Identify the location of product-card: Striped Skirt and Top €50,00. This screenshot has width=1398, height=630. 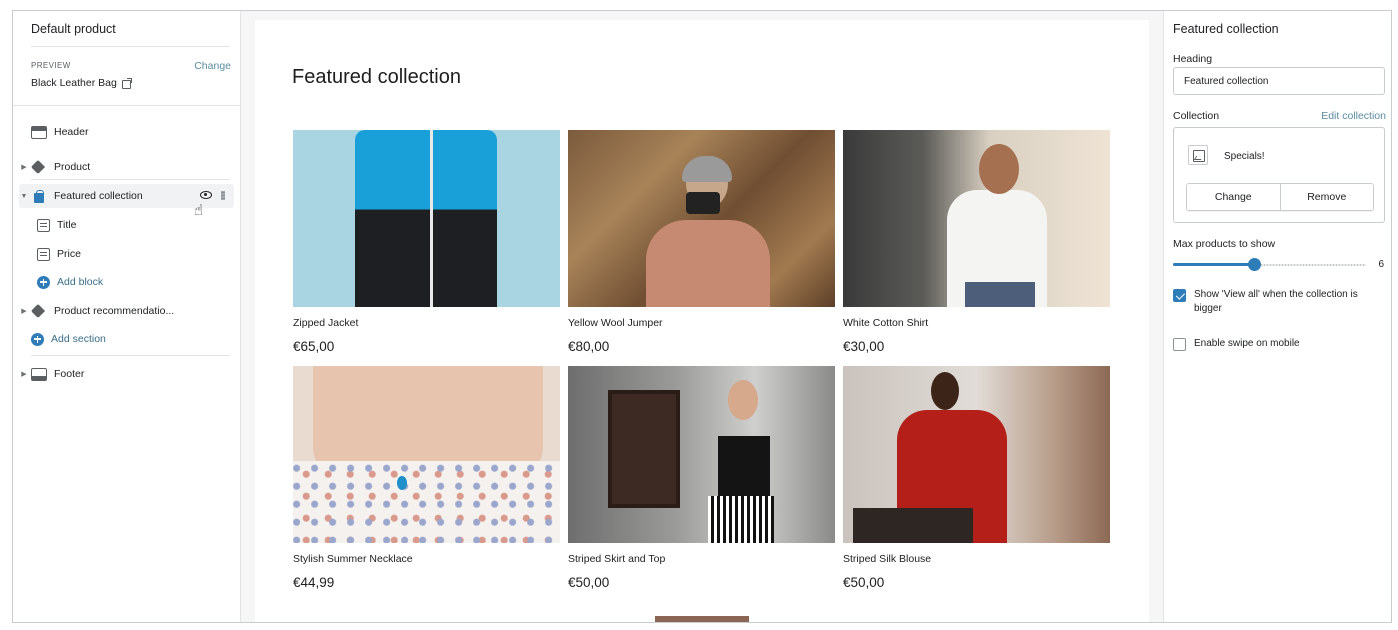
(701, 478).